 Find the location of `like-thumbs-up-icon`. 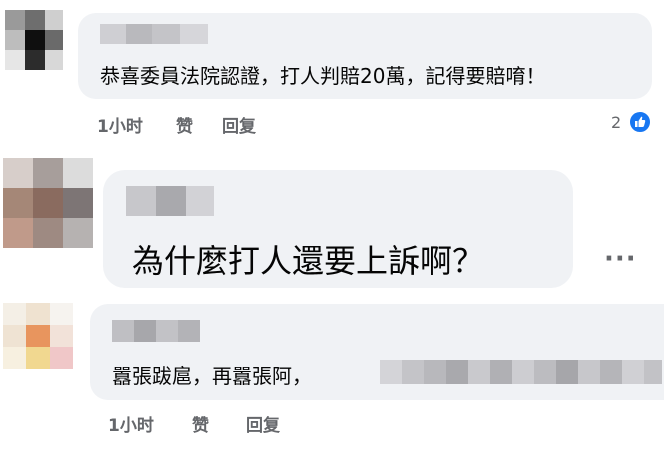

like-thumbs-up-icon is located at coordinates (640, 122).